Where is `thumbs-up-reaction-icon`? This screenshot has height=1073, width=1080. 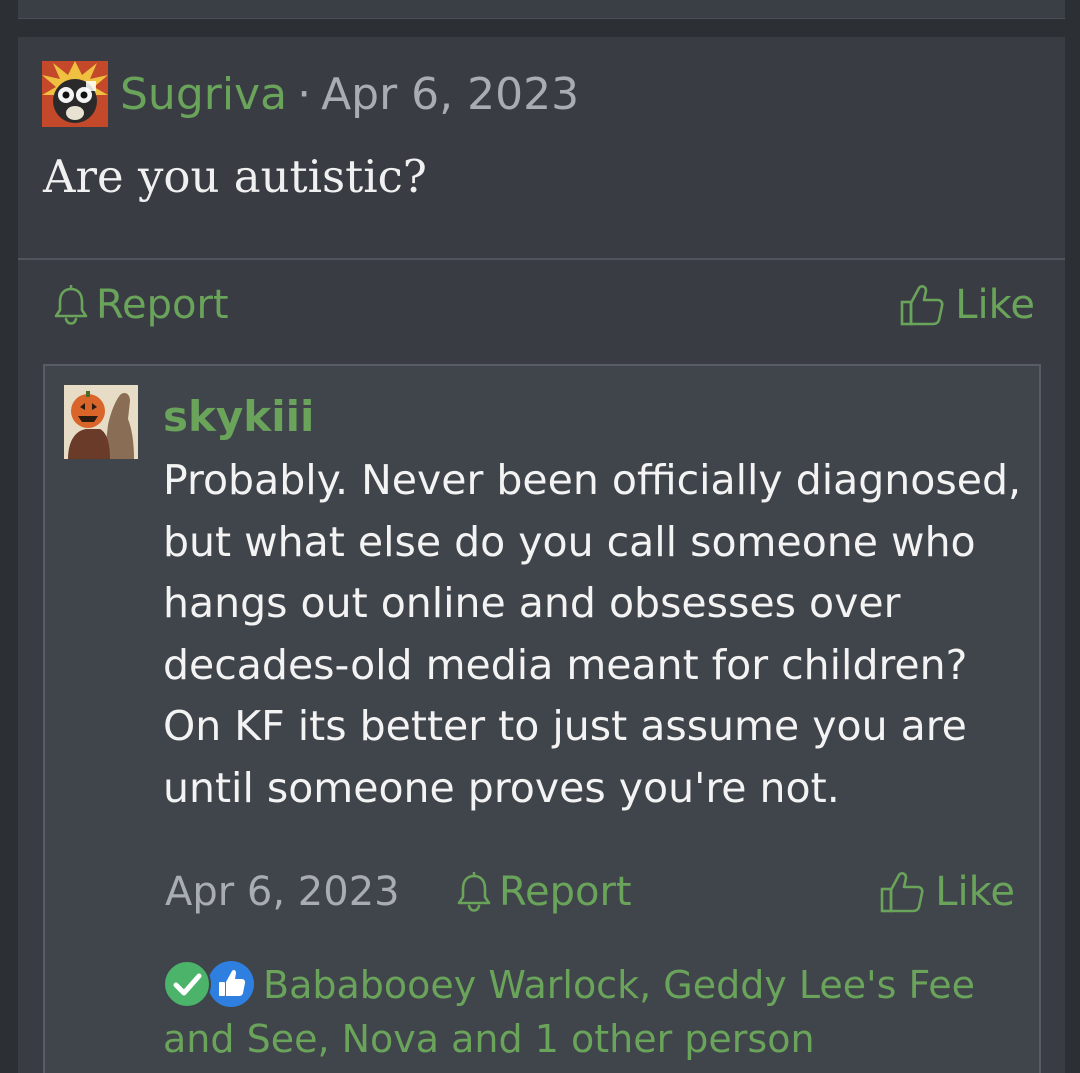 thumbs-up-reaction-icon is located at coordinates (231, 984).